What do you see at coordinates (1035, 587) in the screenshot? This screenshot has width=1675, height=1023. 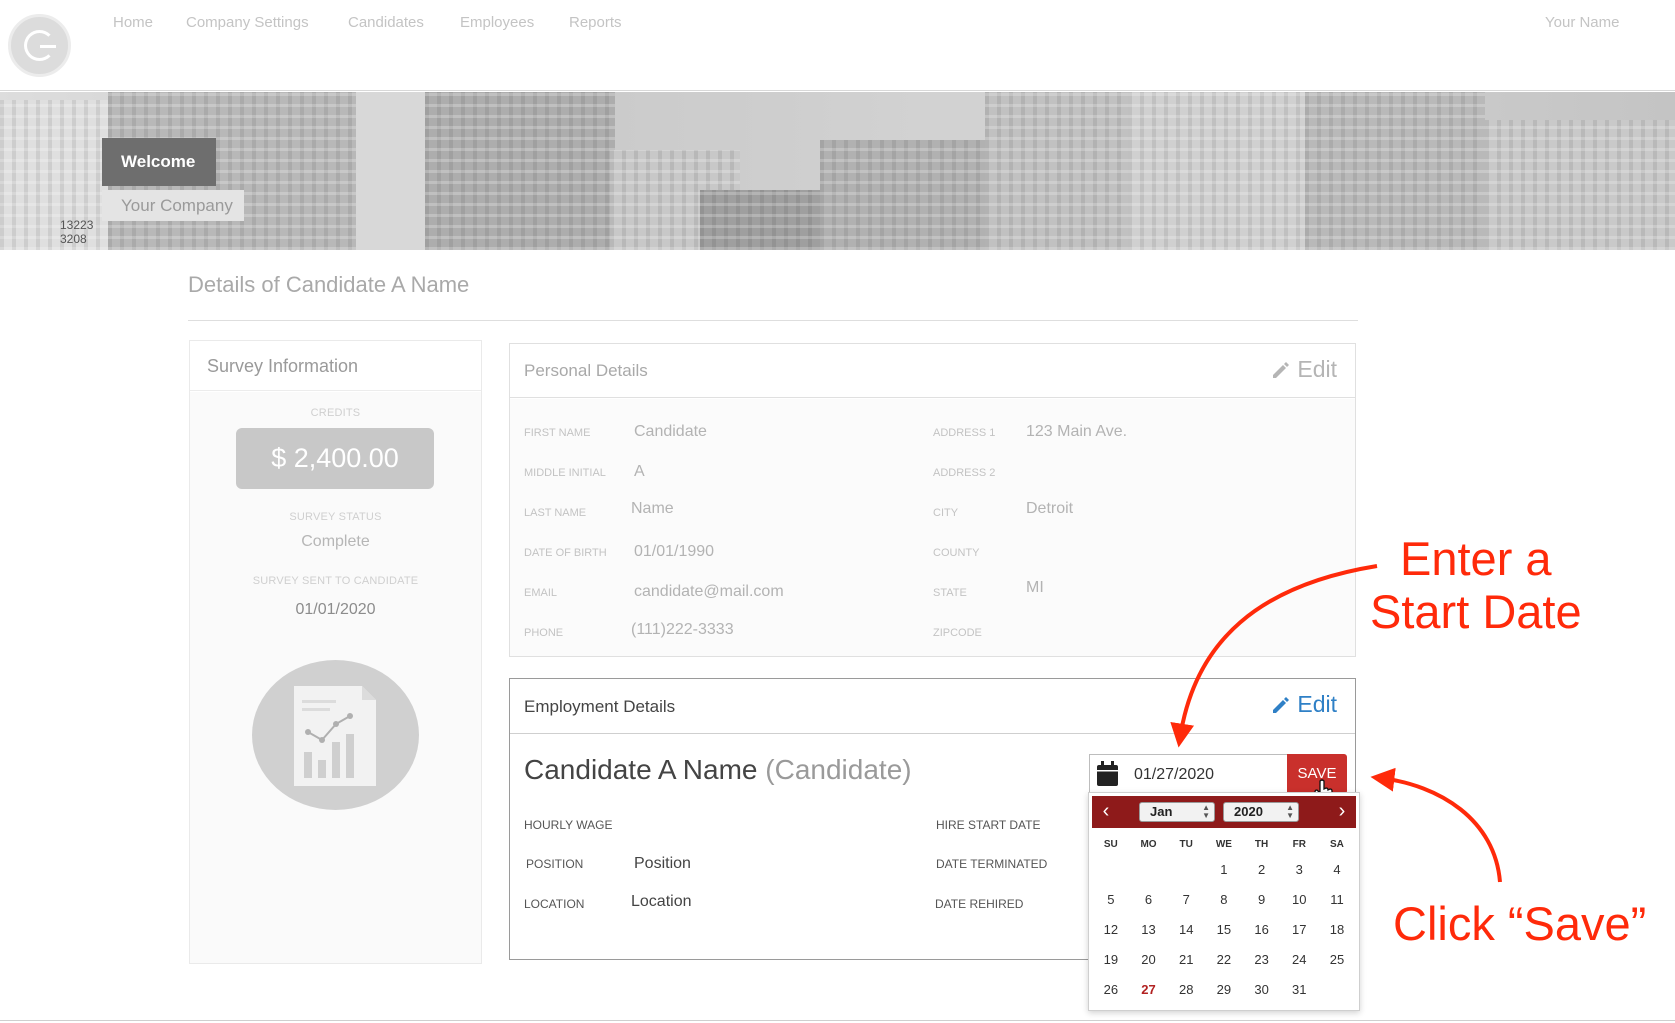 I see `state-value: MI` at bounding box center [1035, 587].